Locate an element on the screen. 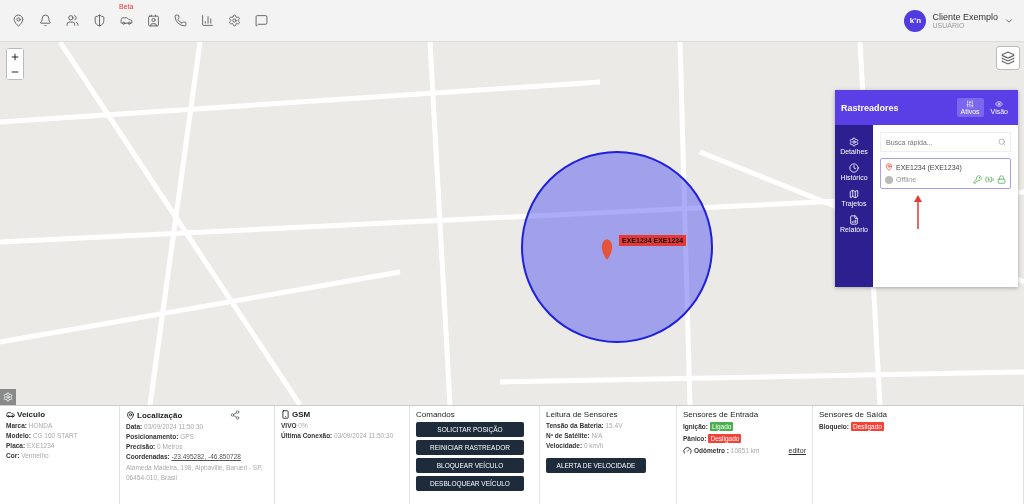  plus-icon is located at coordinates (15, 56).